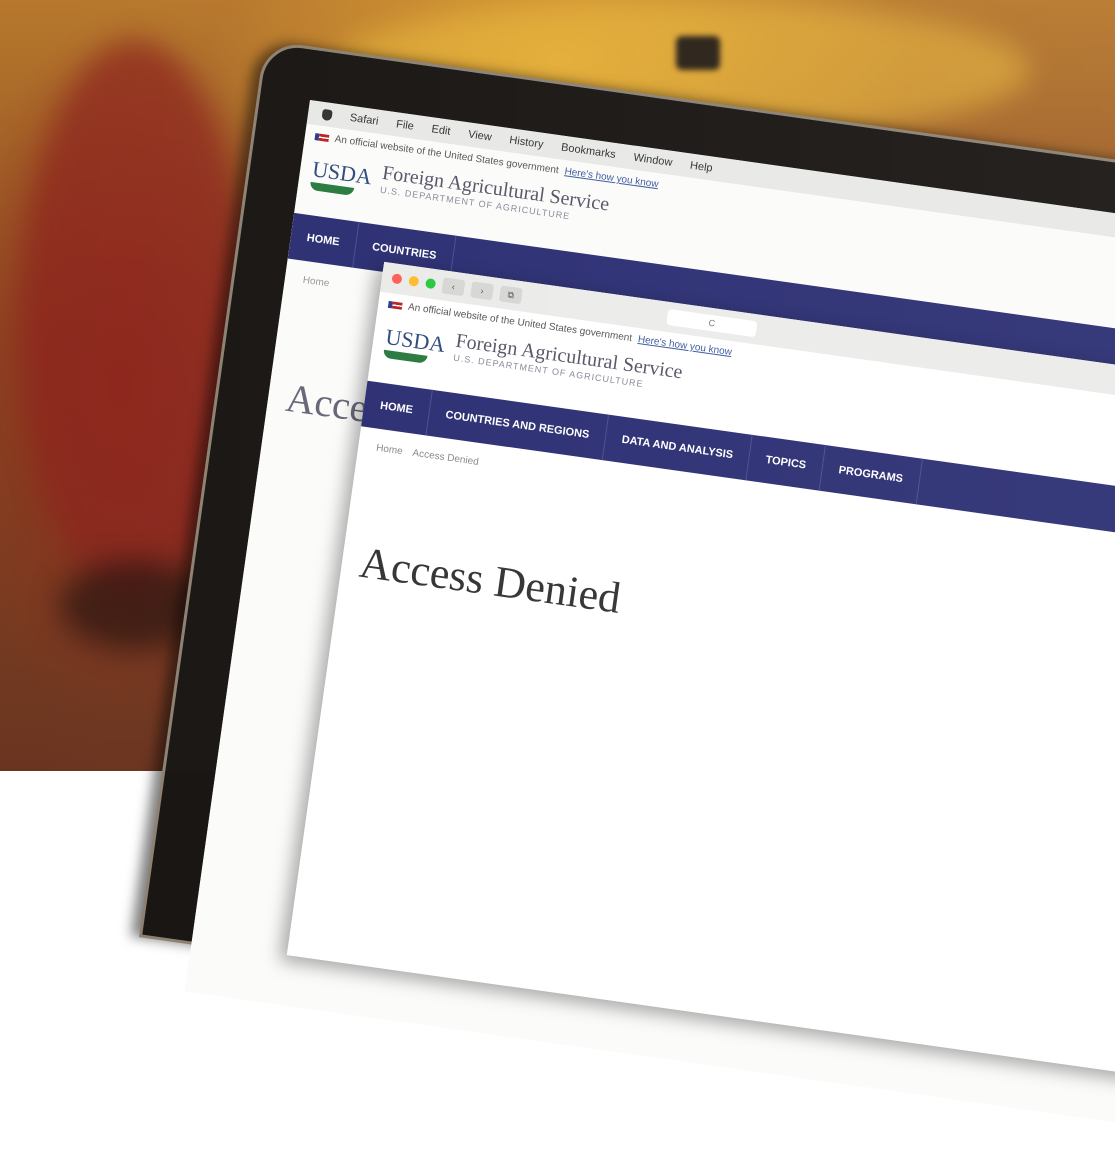  What do you see at coordinates (364, 120) in the screenshot?
I see `menu-safari: Safari` at bounding box center [364, 120].